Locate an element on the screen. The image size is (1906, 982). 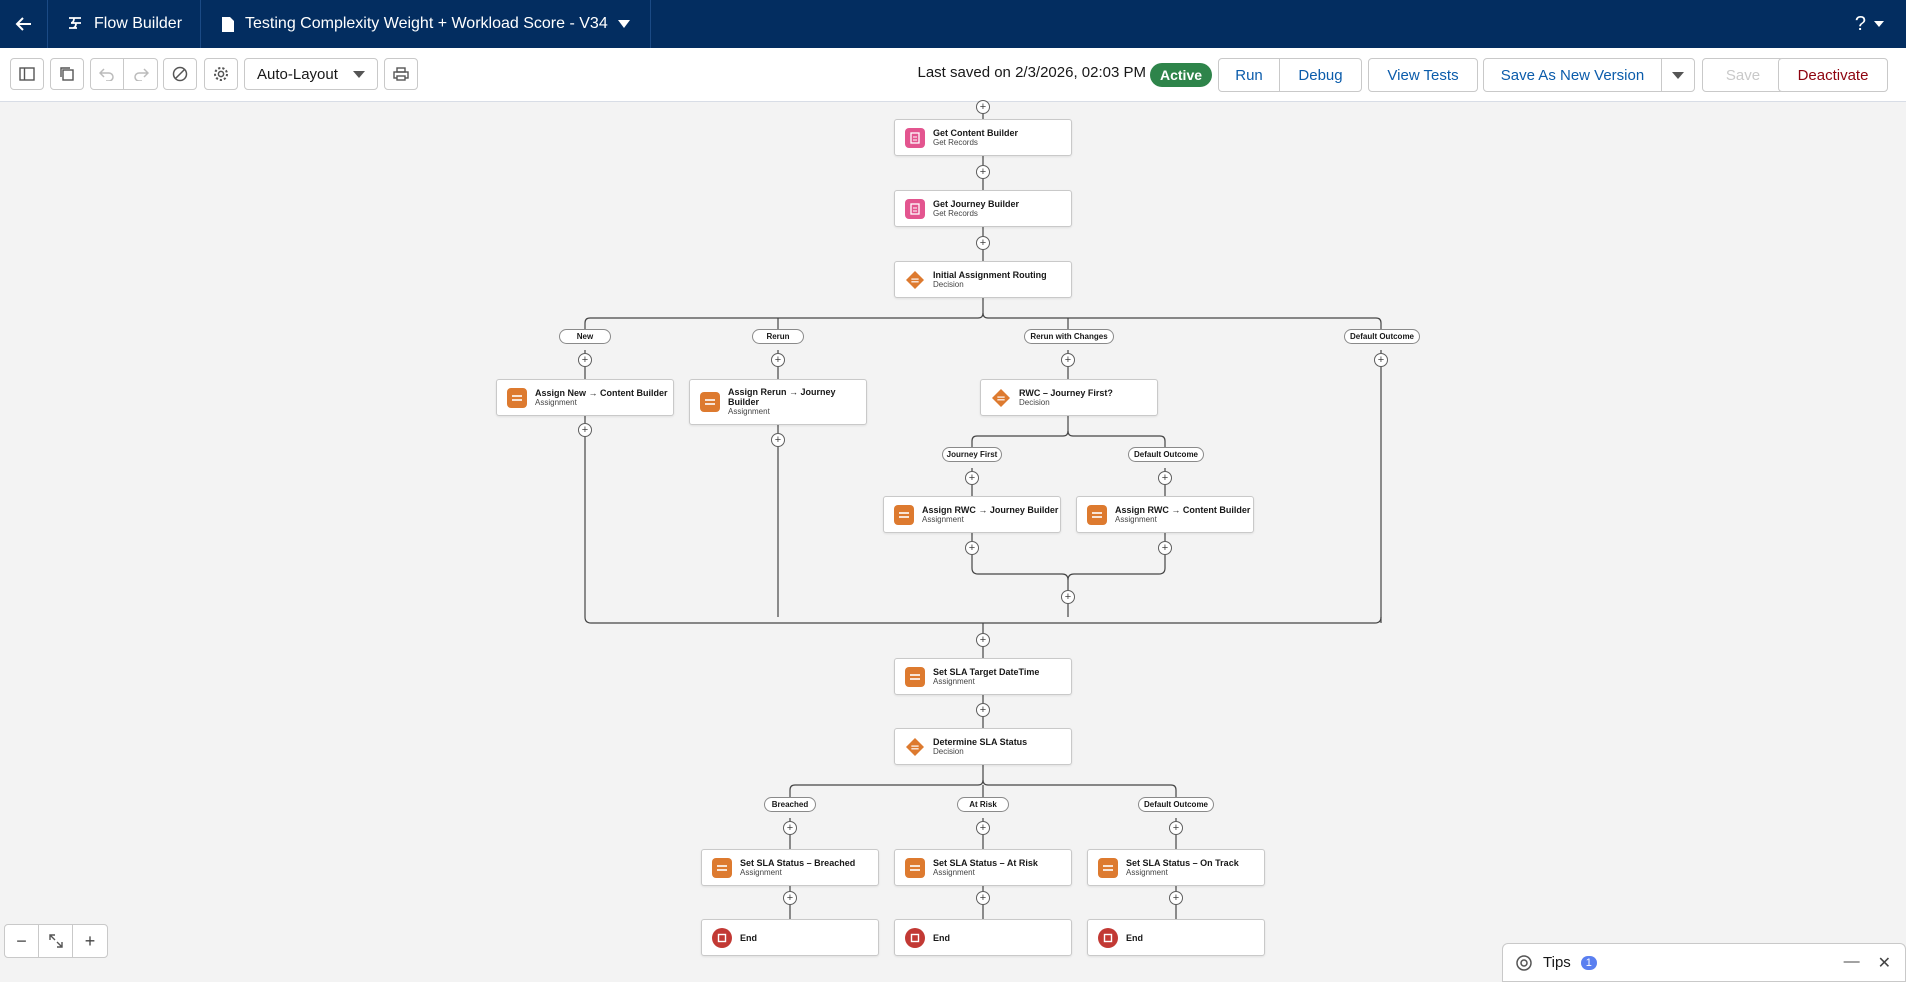
node-assign-new-content-builder: Assign New → Content Builder Assignment is located at coordinates (585, 397).